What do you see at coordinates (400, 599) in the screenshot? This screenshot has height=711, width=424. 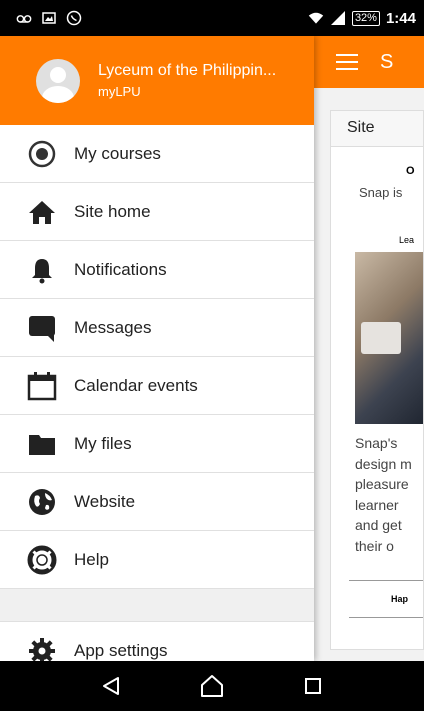 I see `card-footer: Hap` at bounding box center [400, 599].